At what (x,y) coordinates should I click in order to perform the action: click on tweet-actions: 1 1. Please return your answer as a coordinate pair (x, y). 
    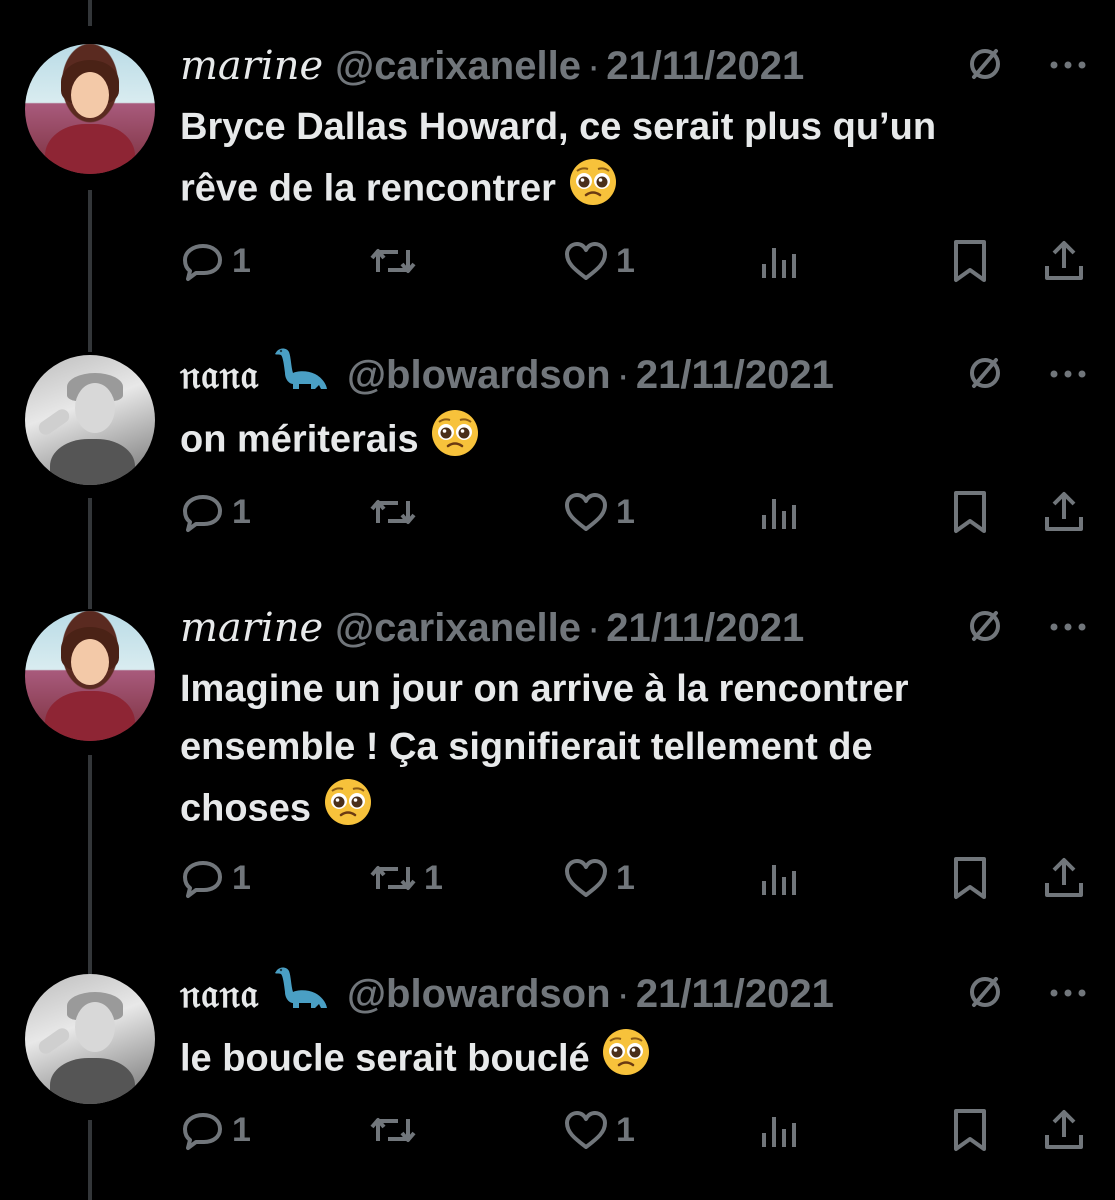
    Looking at the image, I should click on (635, 1130).